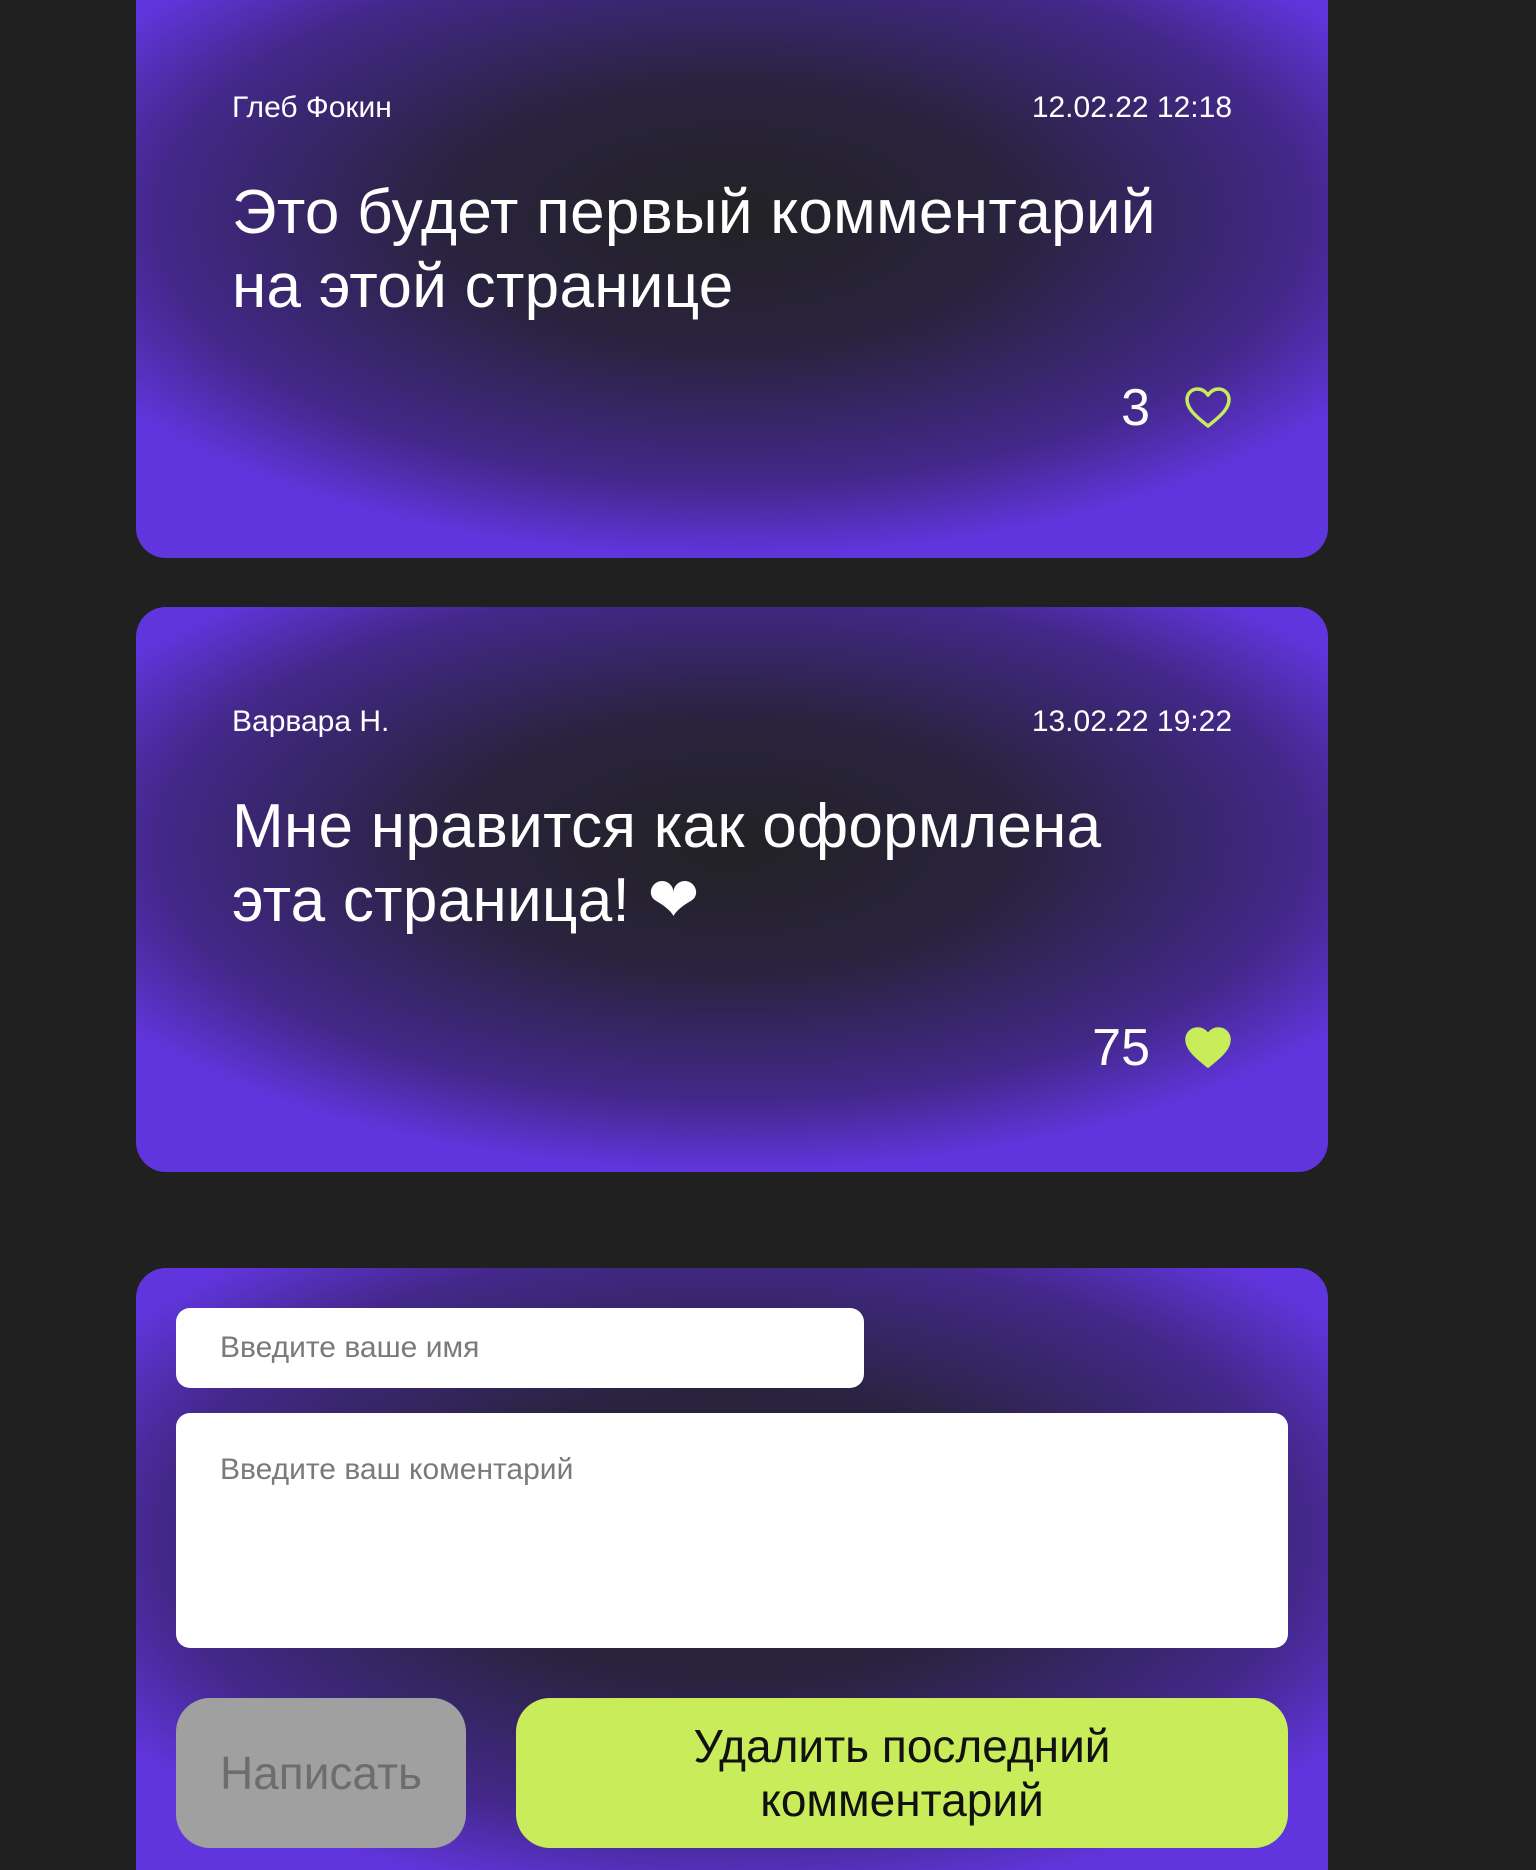  Describe the element at coordinates (312, 107) in the screenshot. I see `comment-author: Глеб Фокин` at that location.